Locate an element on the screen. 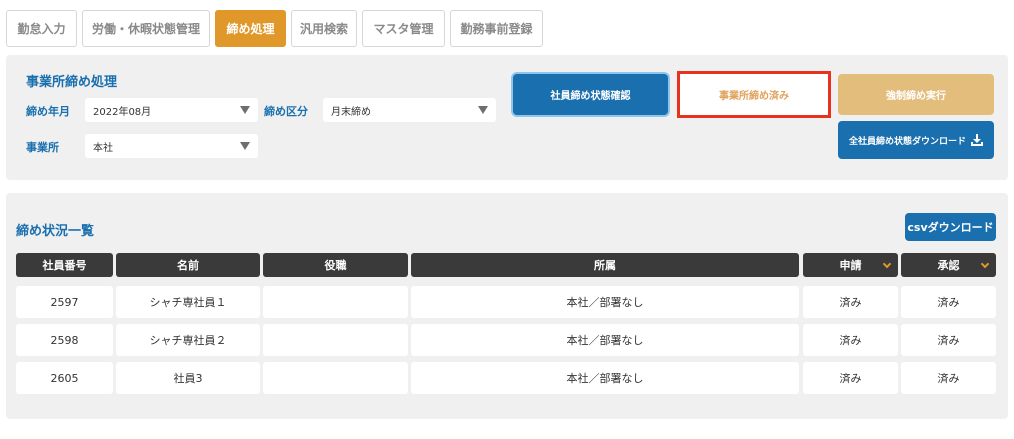  main-tabs: 勤怠入力 労働・休暇状態管理 締め処理 汎用検索 マスタ管理 勤務事前登録 is located at coordinates (277, 28).